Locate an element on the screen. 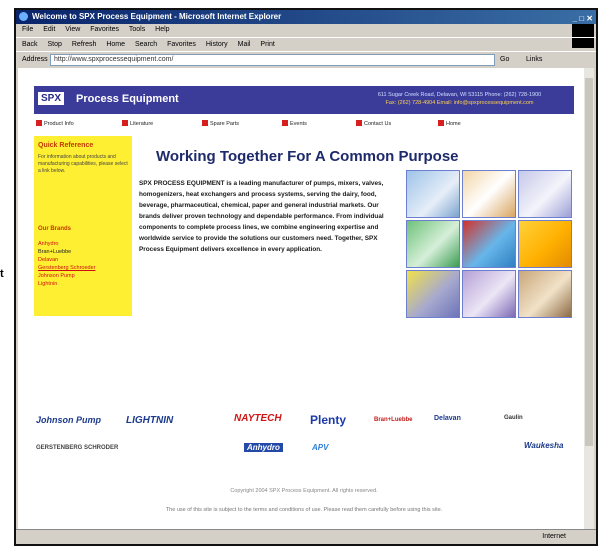 Image resolution: width=605 pixels, height=550 pixels. sidebar-title: Quick Reference is located at coordinates (66, 145).